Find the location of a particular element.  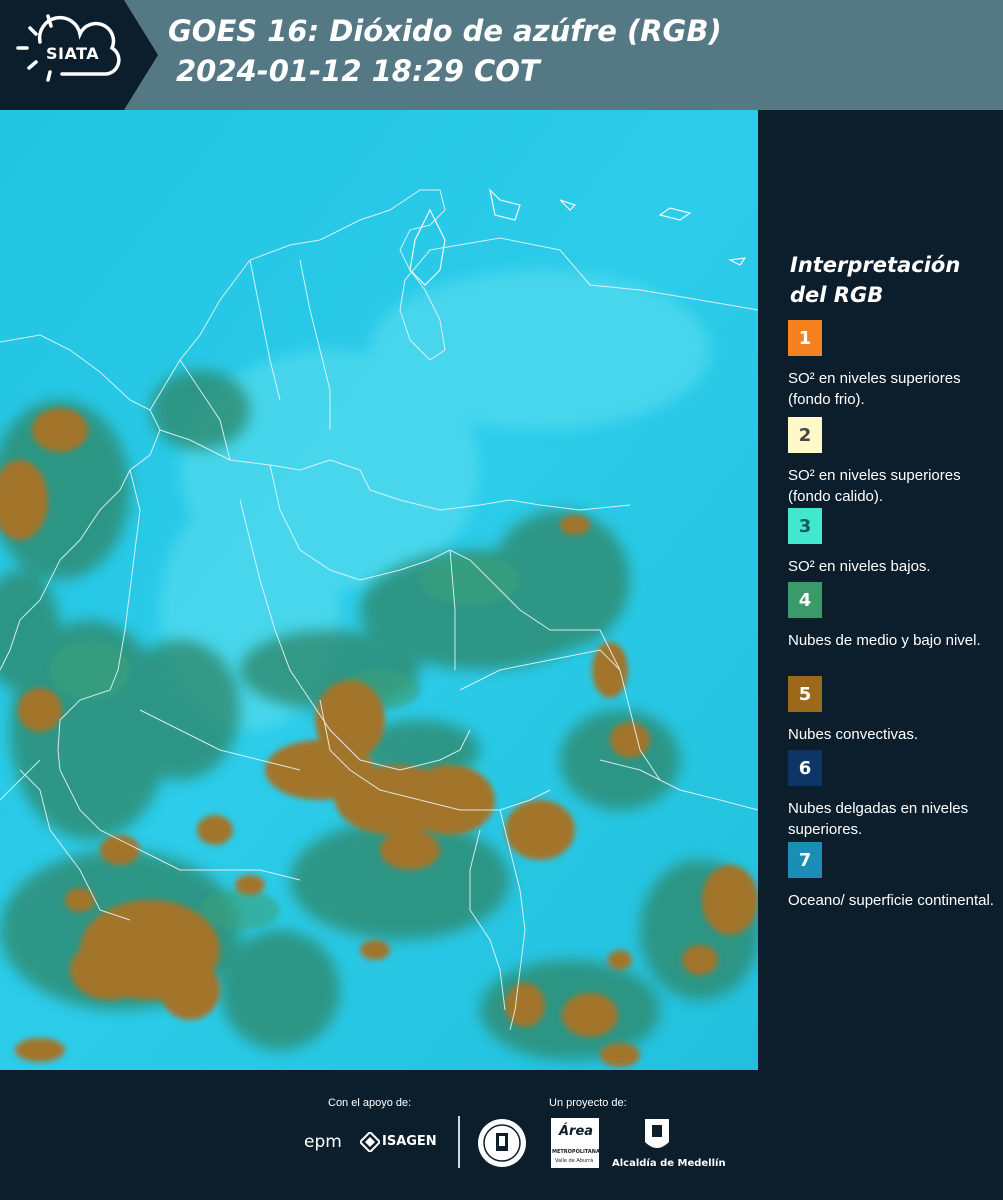

siata-logo: SIATA is located at coordinates (79, 55).